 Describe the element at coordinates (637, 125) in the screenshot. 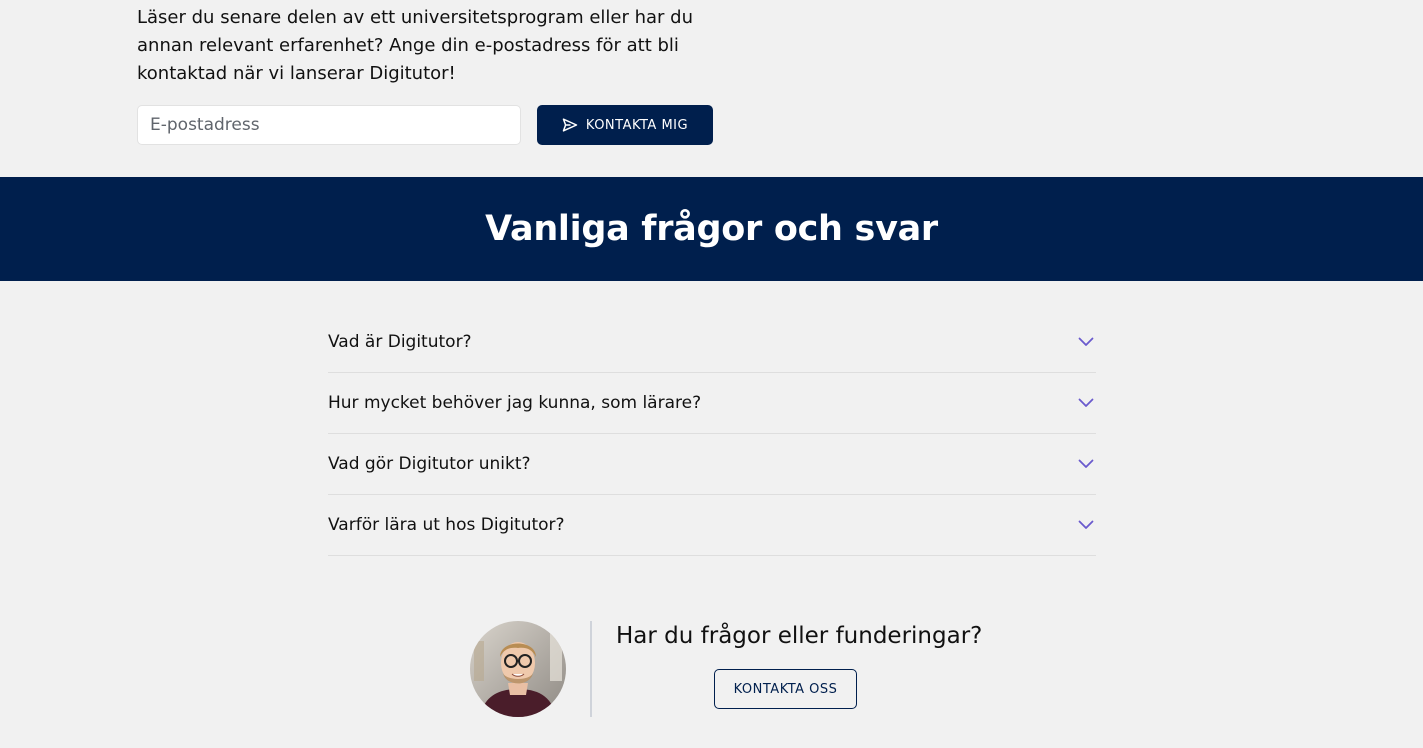

I see `contact-me-label: KONTAKTA MIG` at that location.